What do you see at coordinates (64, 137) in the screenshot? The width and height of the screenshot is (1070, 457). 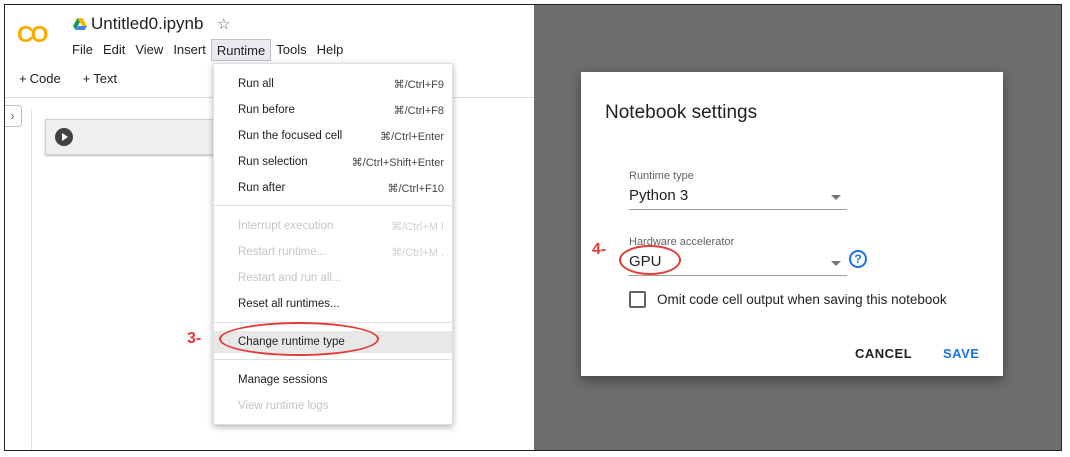 I see `run-cell-icon` at bounding box center [64, 137].